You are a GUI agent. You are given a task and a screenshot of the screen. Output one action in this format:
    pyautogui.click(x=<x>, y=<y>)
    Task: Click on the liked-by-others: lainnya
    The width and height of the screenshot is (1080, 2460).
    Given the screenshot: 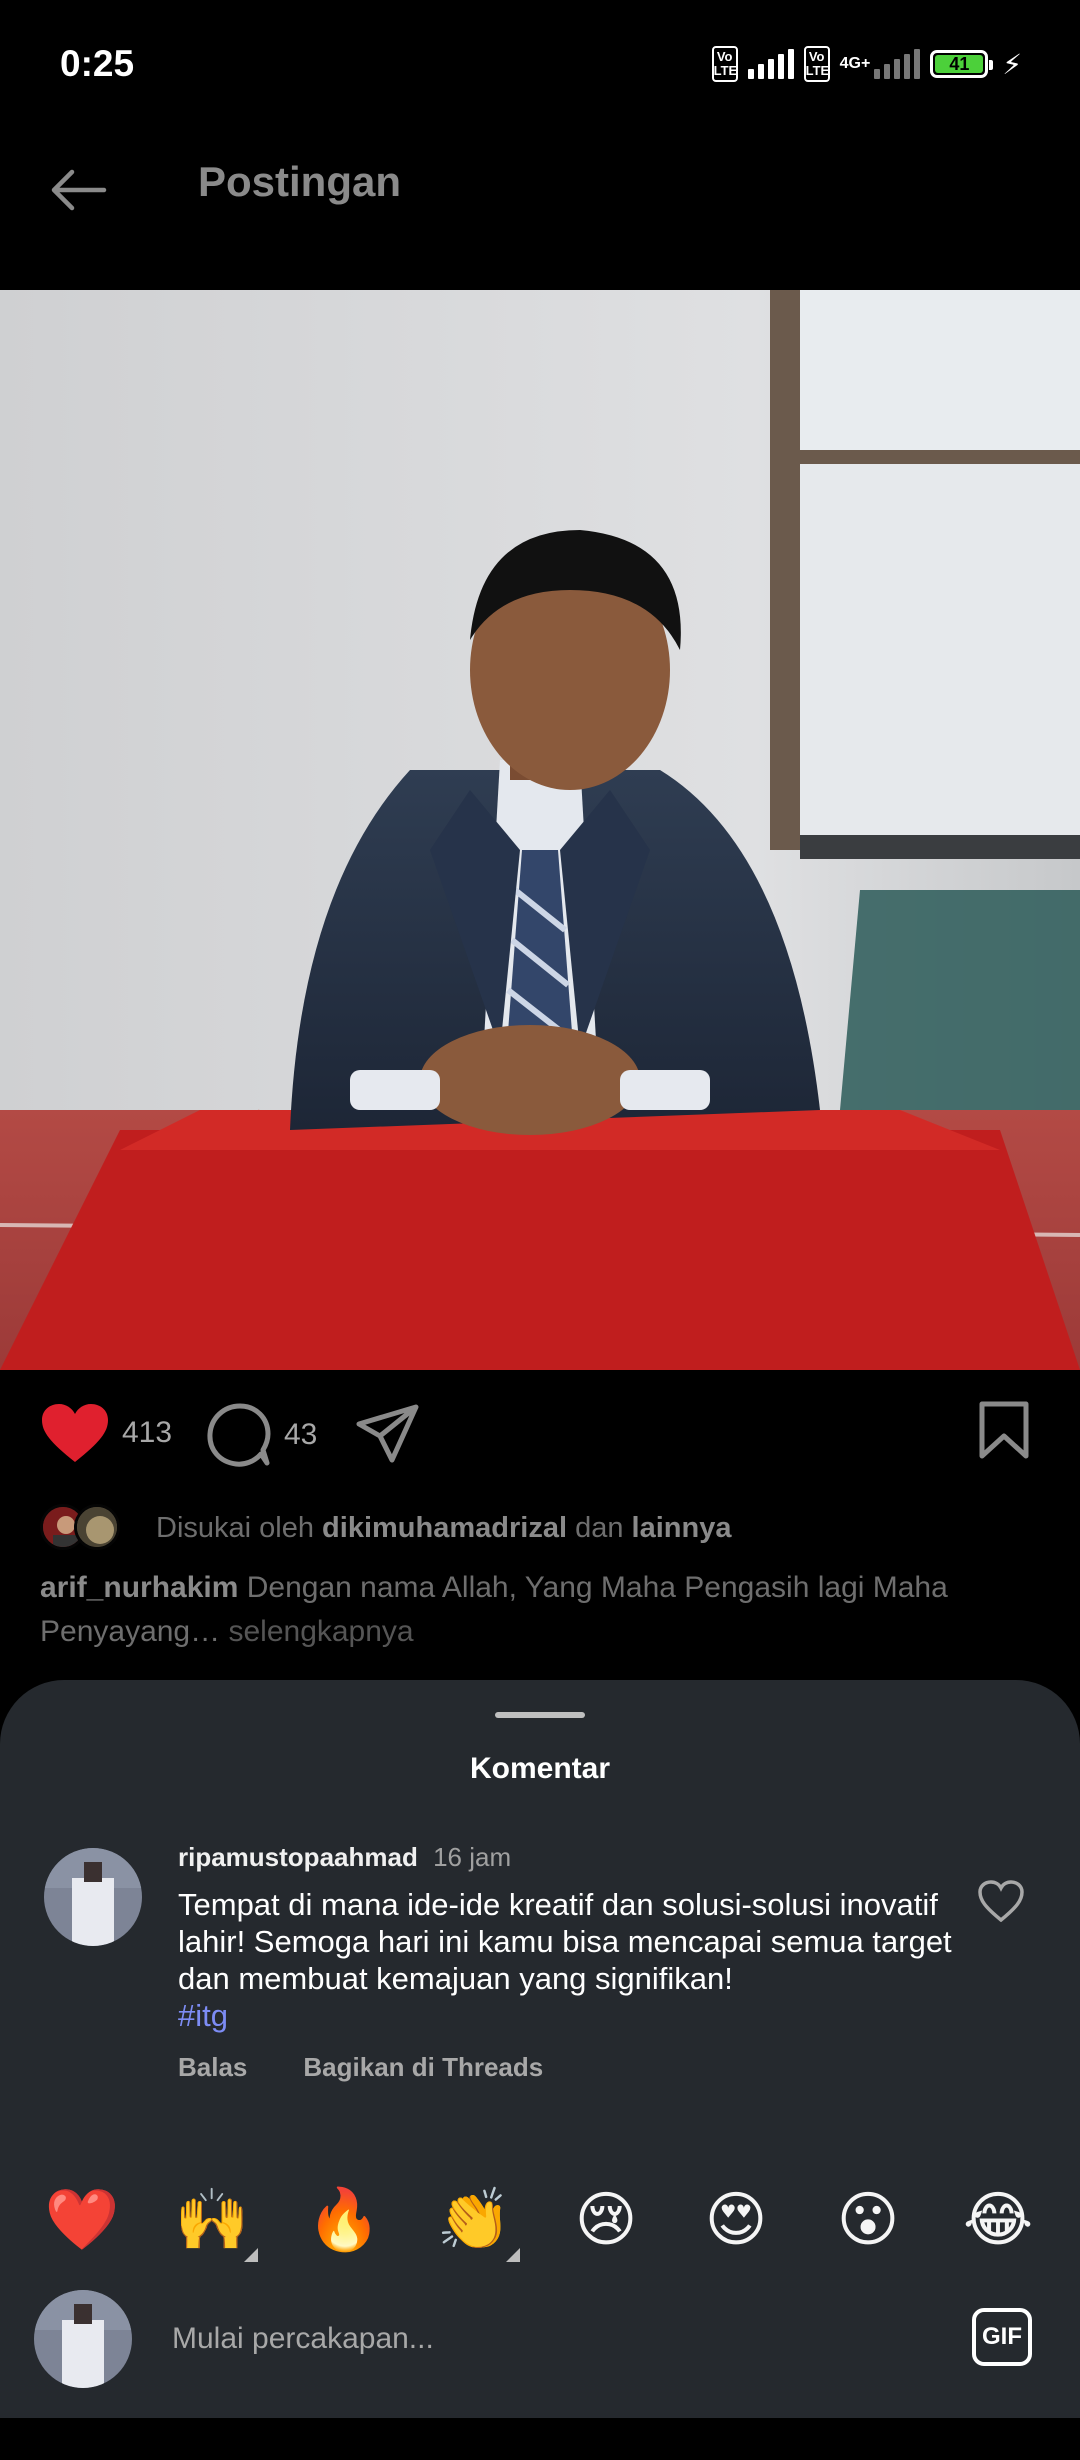 What is the action you would take?
    pyautogui.click(x=682, y=1528)
    